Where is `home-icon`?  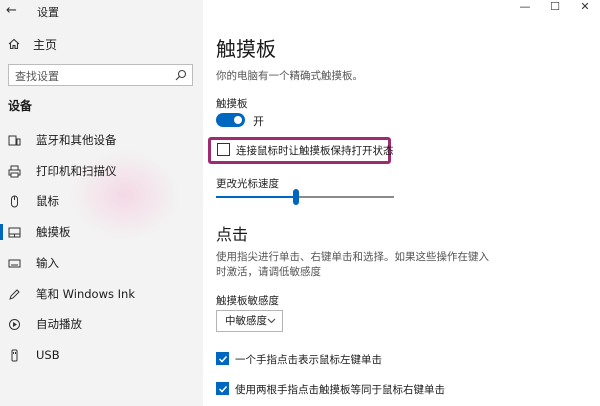 home-icon is located at coordinates (14, 44).